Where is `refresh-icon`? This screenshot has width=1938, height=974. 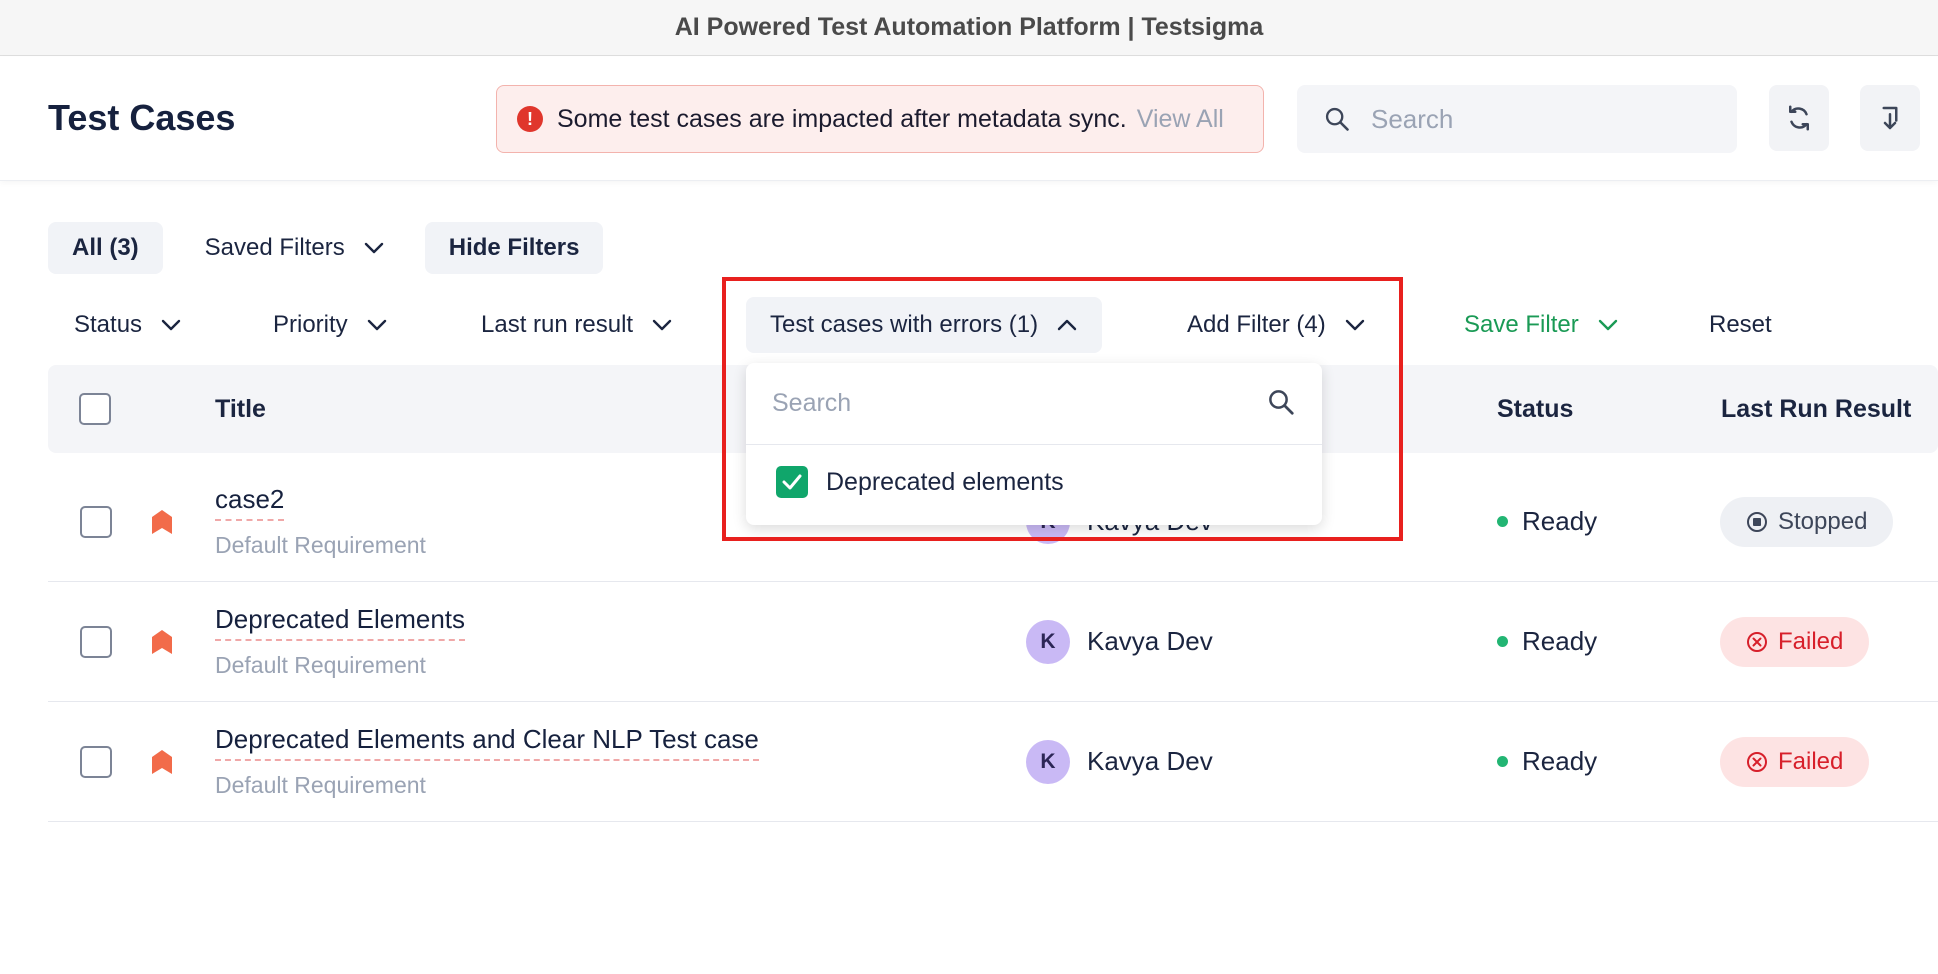 refresh-icon is located at coordinates (1799, 118).